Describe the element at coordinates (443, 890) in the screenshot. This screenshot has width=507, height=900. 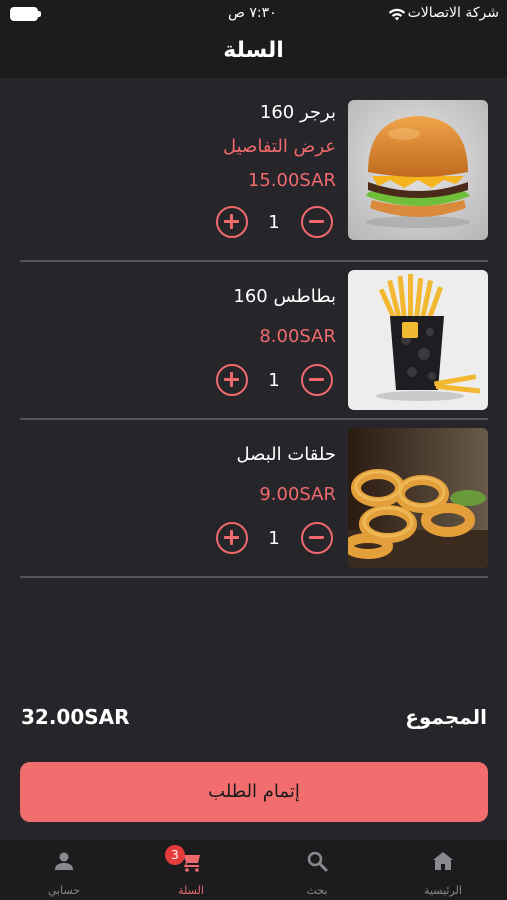
I see `nav-label: الرئيسية` at that location.